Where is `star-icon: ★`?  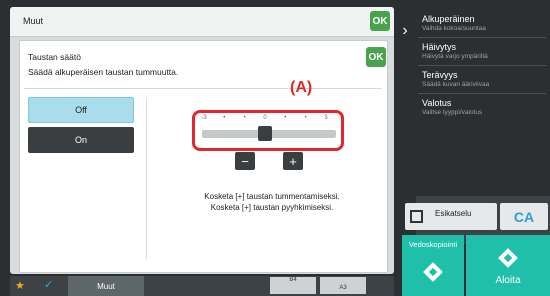
star-icon: ★ is located at coordinates (20, 285).